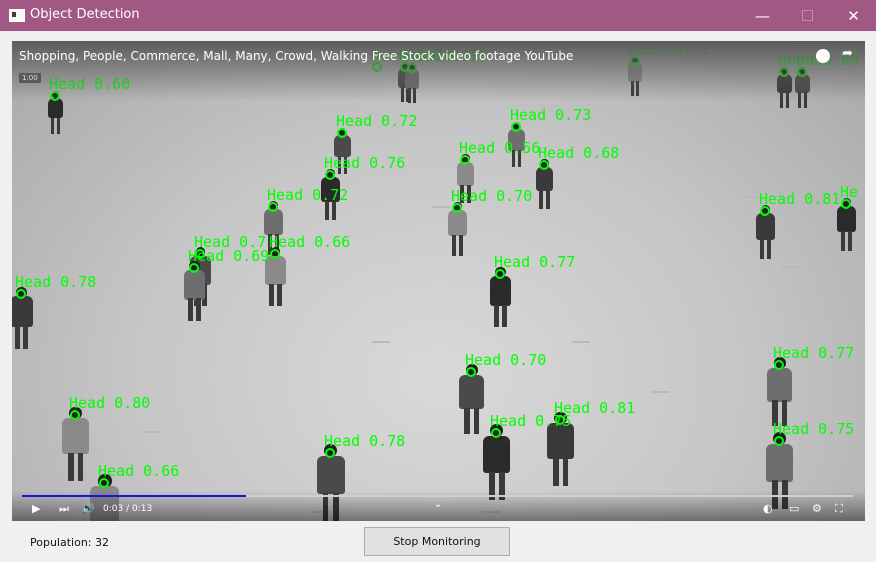 This screenshot has height=562, width=876. I want to click on progress-bar, so click(437, 496).